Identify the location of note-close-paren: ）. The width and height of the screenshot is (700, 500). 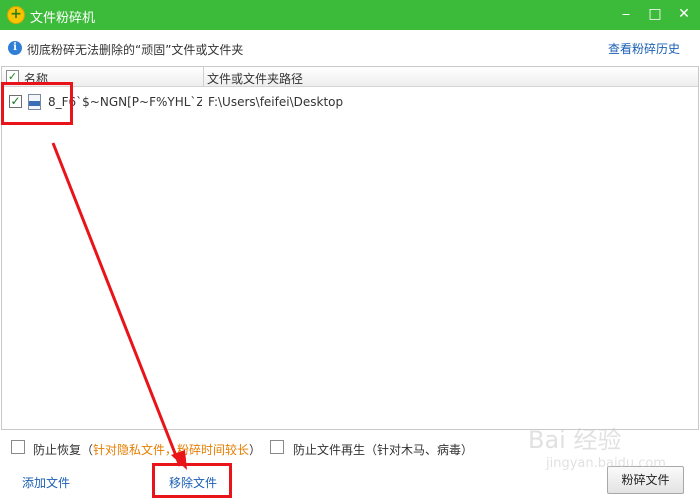
(255, 450).